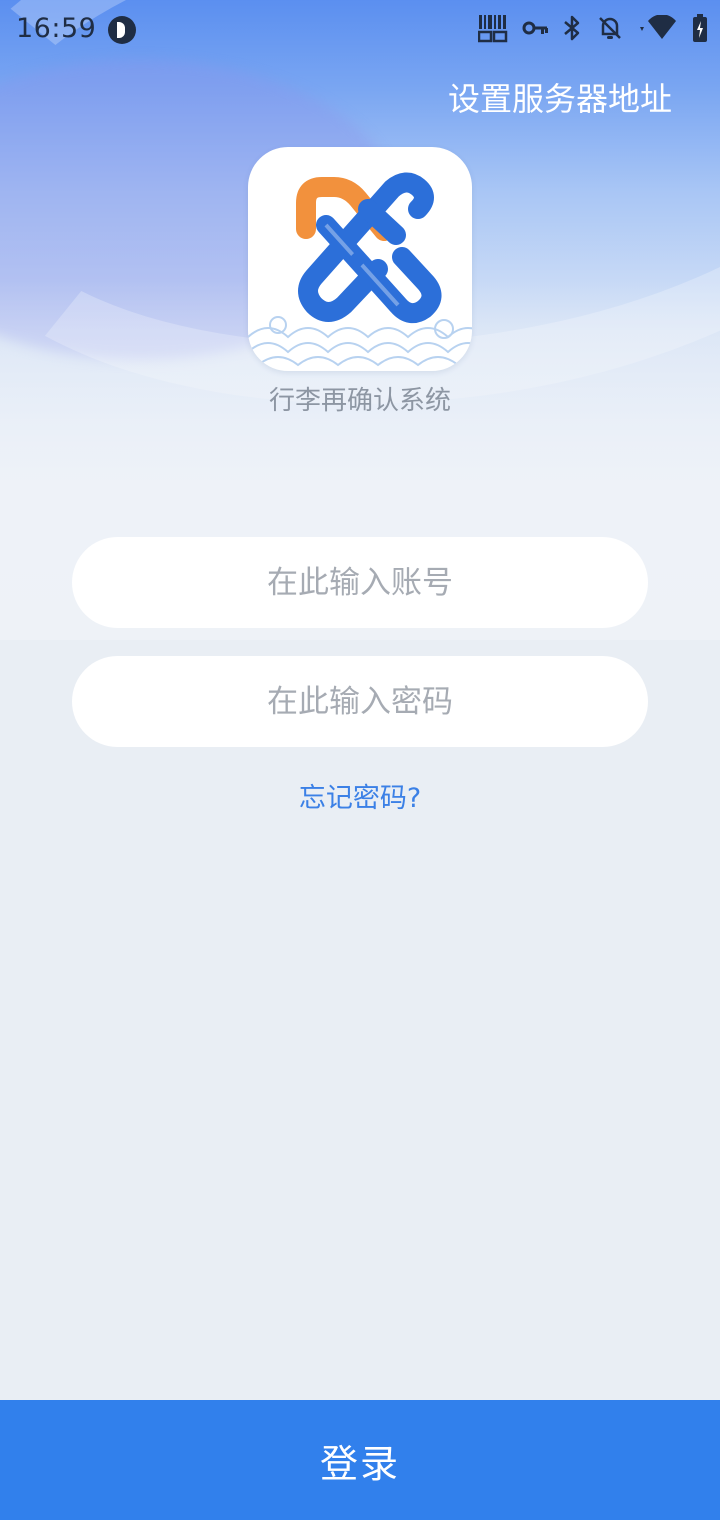 The height and width of the screenshot is (1520, 720). What do you see at coordinates (56, 28) in the screenshot?
I see `status-time: 16:59` at bounding box center [56, 28].